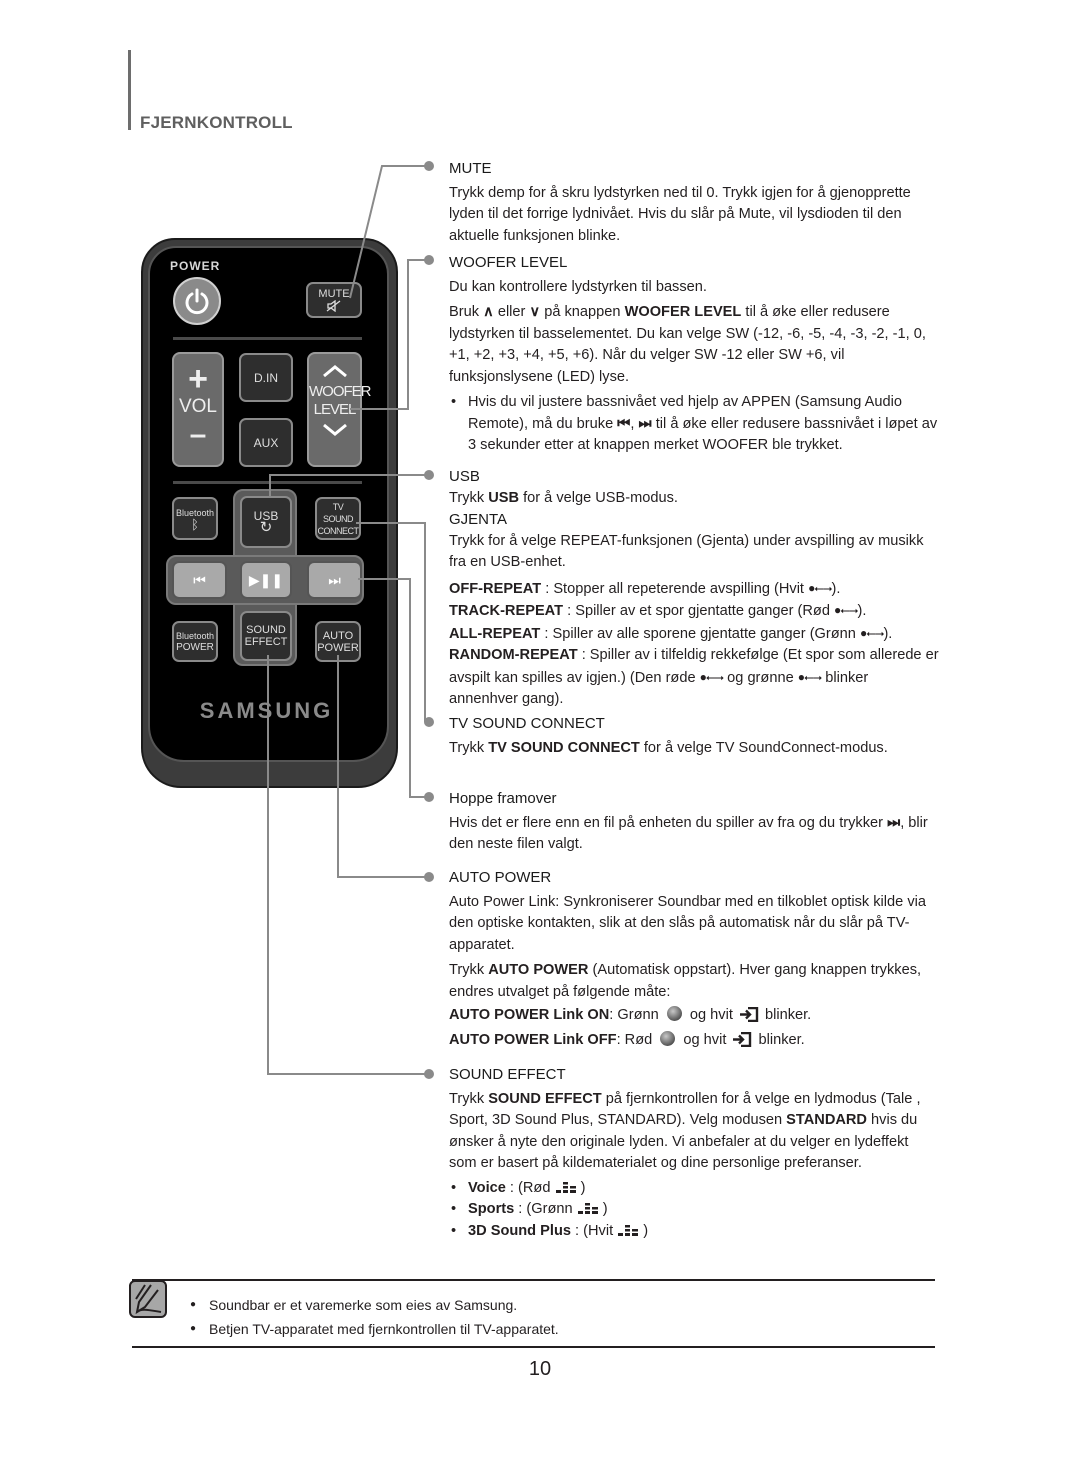 The image size is (1080, 1479). Describe the element at coordinates (266, 580) in the screenshot. I see `play-pause-button: ▶❚❚` at that location.